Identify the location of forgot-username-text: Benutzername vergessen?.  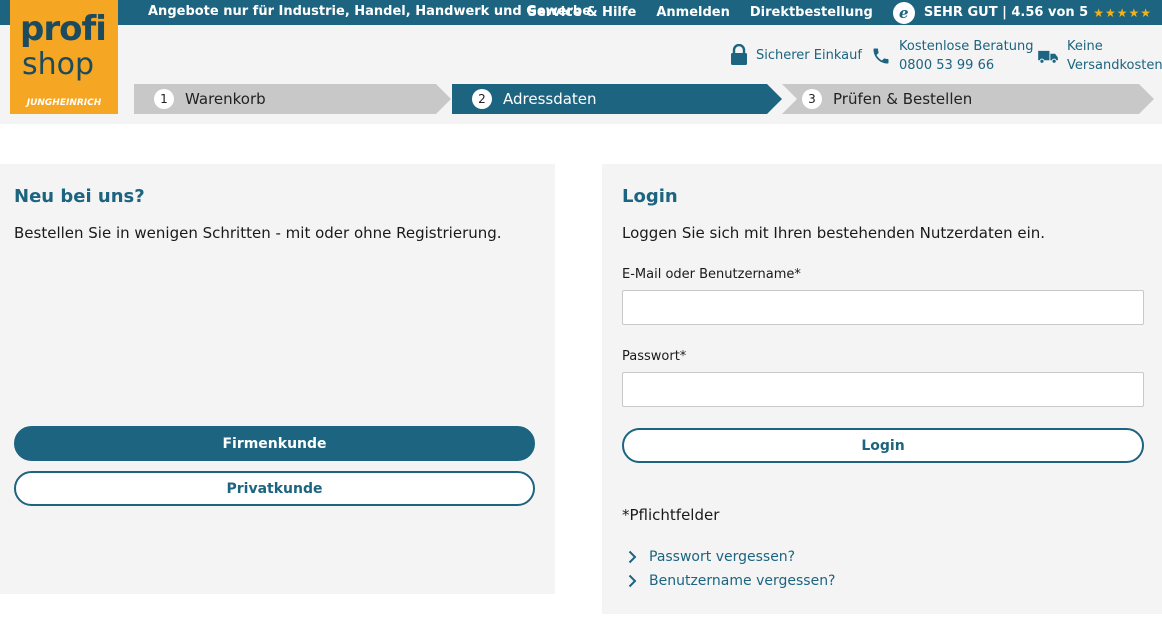
(742, 581).